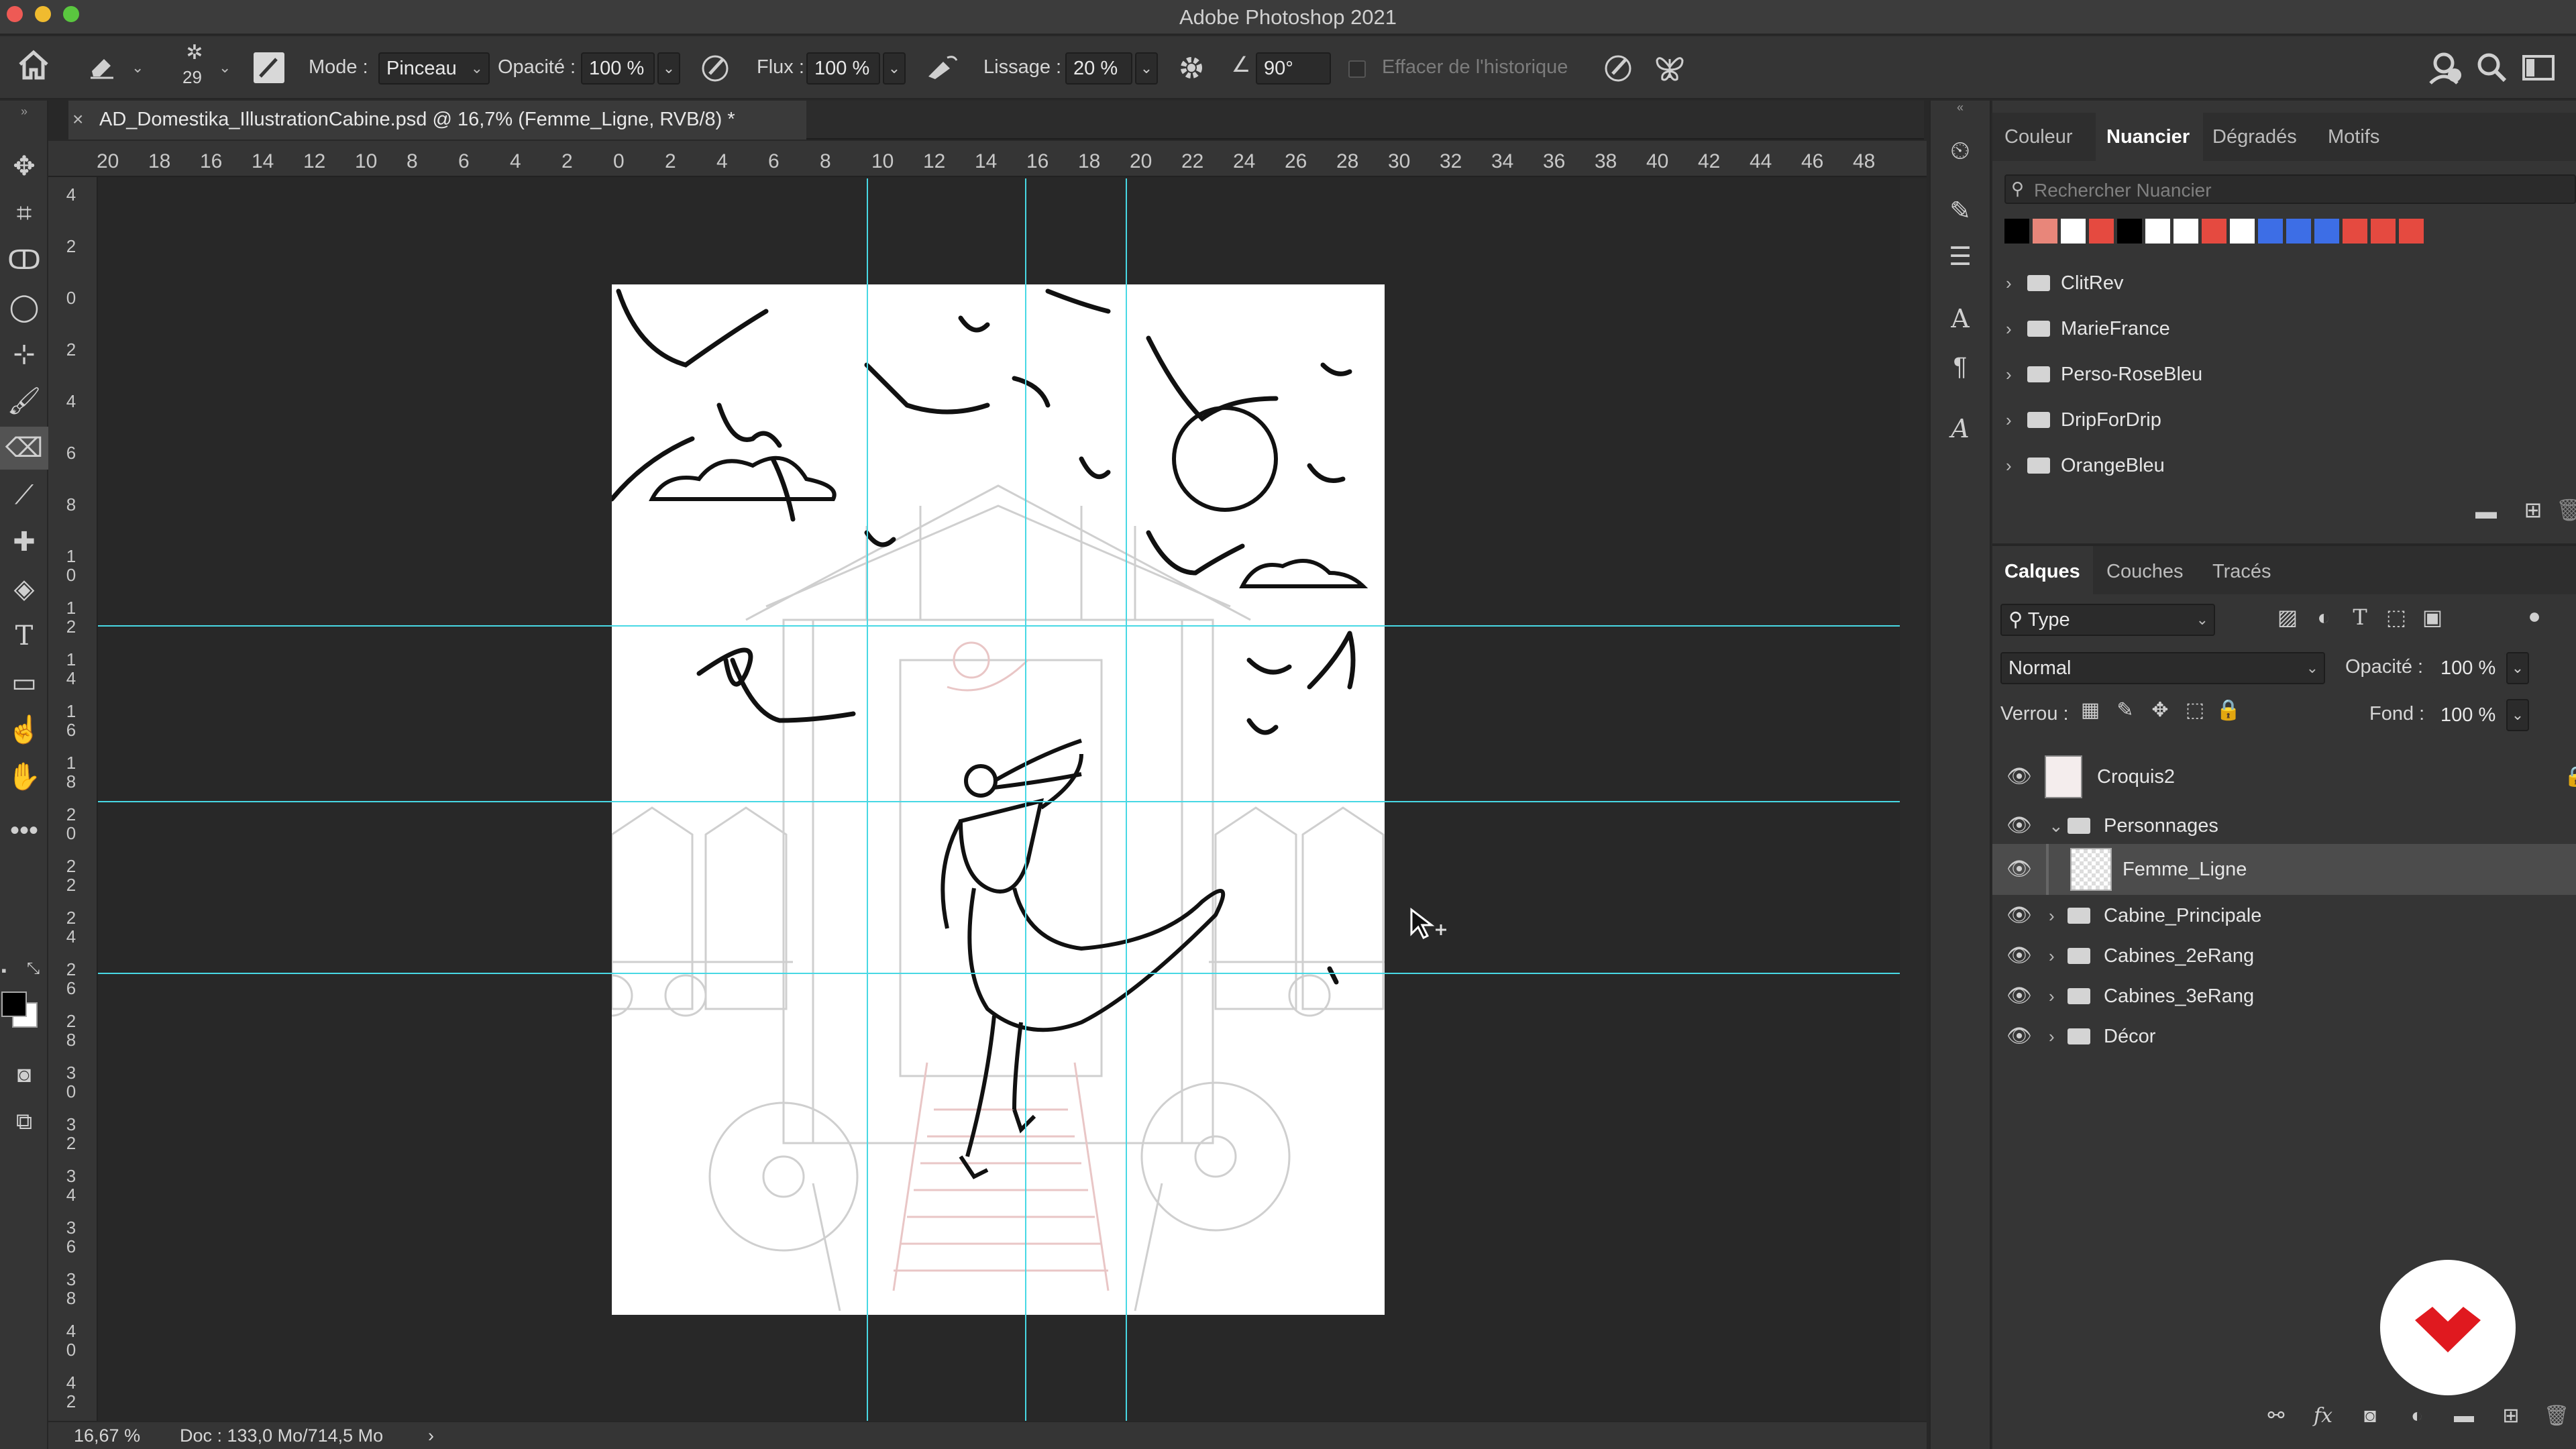 This screenshot has height=1449, width=2576. Describe the element at coordinates (24, 589) in the screenshot. I see `paint-bucket-tool-icon: ◈` at that location.